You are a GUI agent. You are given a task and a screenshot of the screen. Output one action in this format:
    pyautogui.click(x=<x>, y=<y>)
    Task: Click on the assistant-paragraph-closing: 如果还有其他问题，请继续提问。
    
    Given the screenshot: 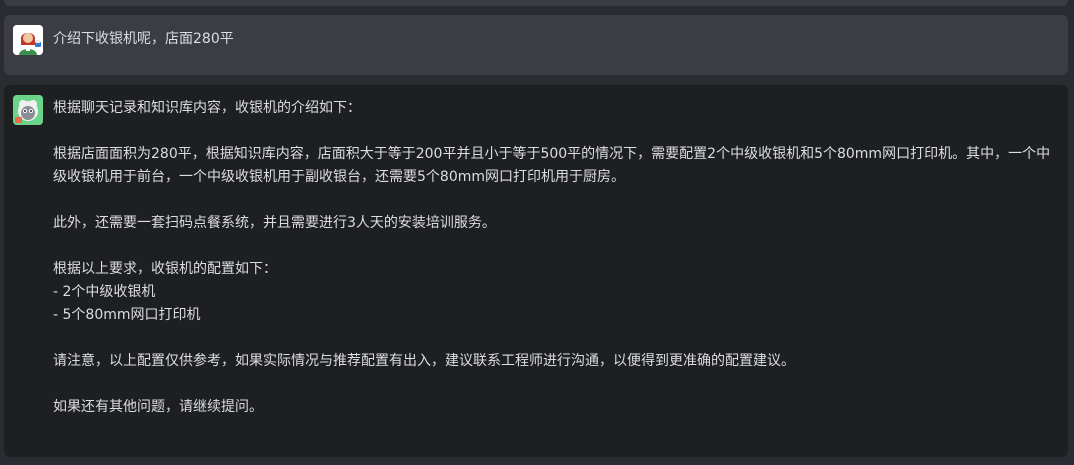 What is the action you would take?
    pyautogui.click(x=158, y=407)
    